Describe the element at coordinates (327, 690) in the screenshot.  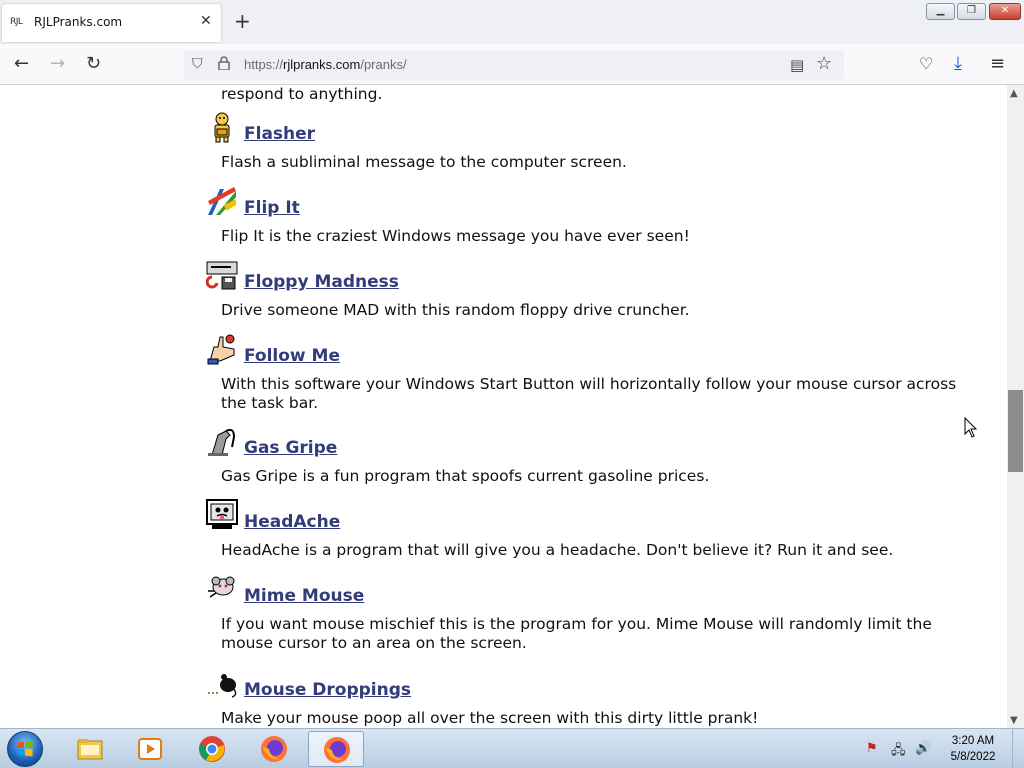
I see `prank-link-mouse-droppings: Mouse Droppings` at that location.